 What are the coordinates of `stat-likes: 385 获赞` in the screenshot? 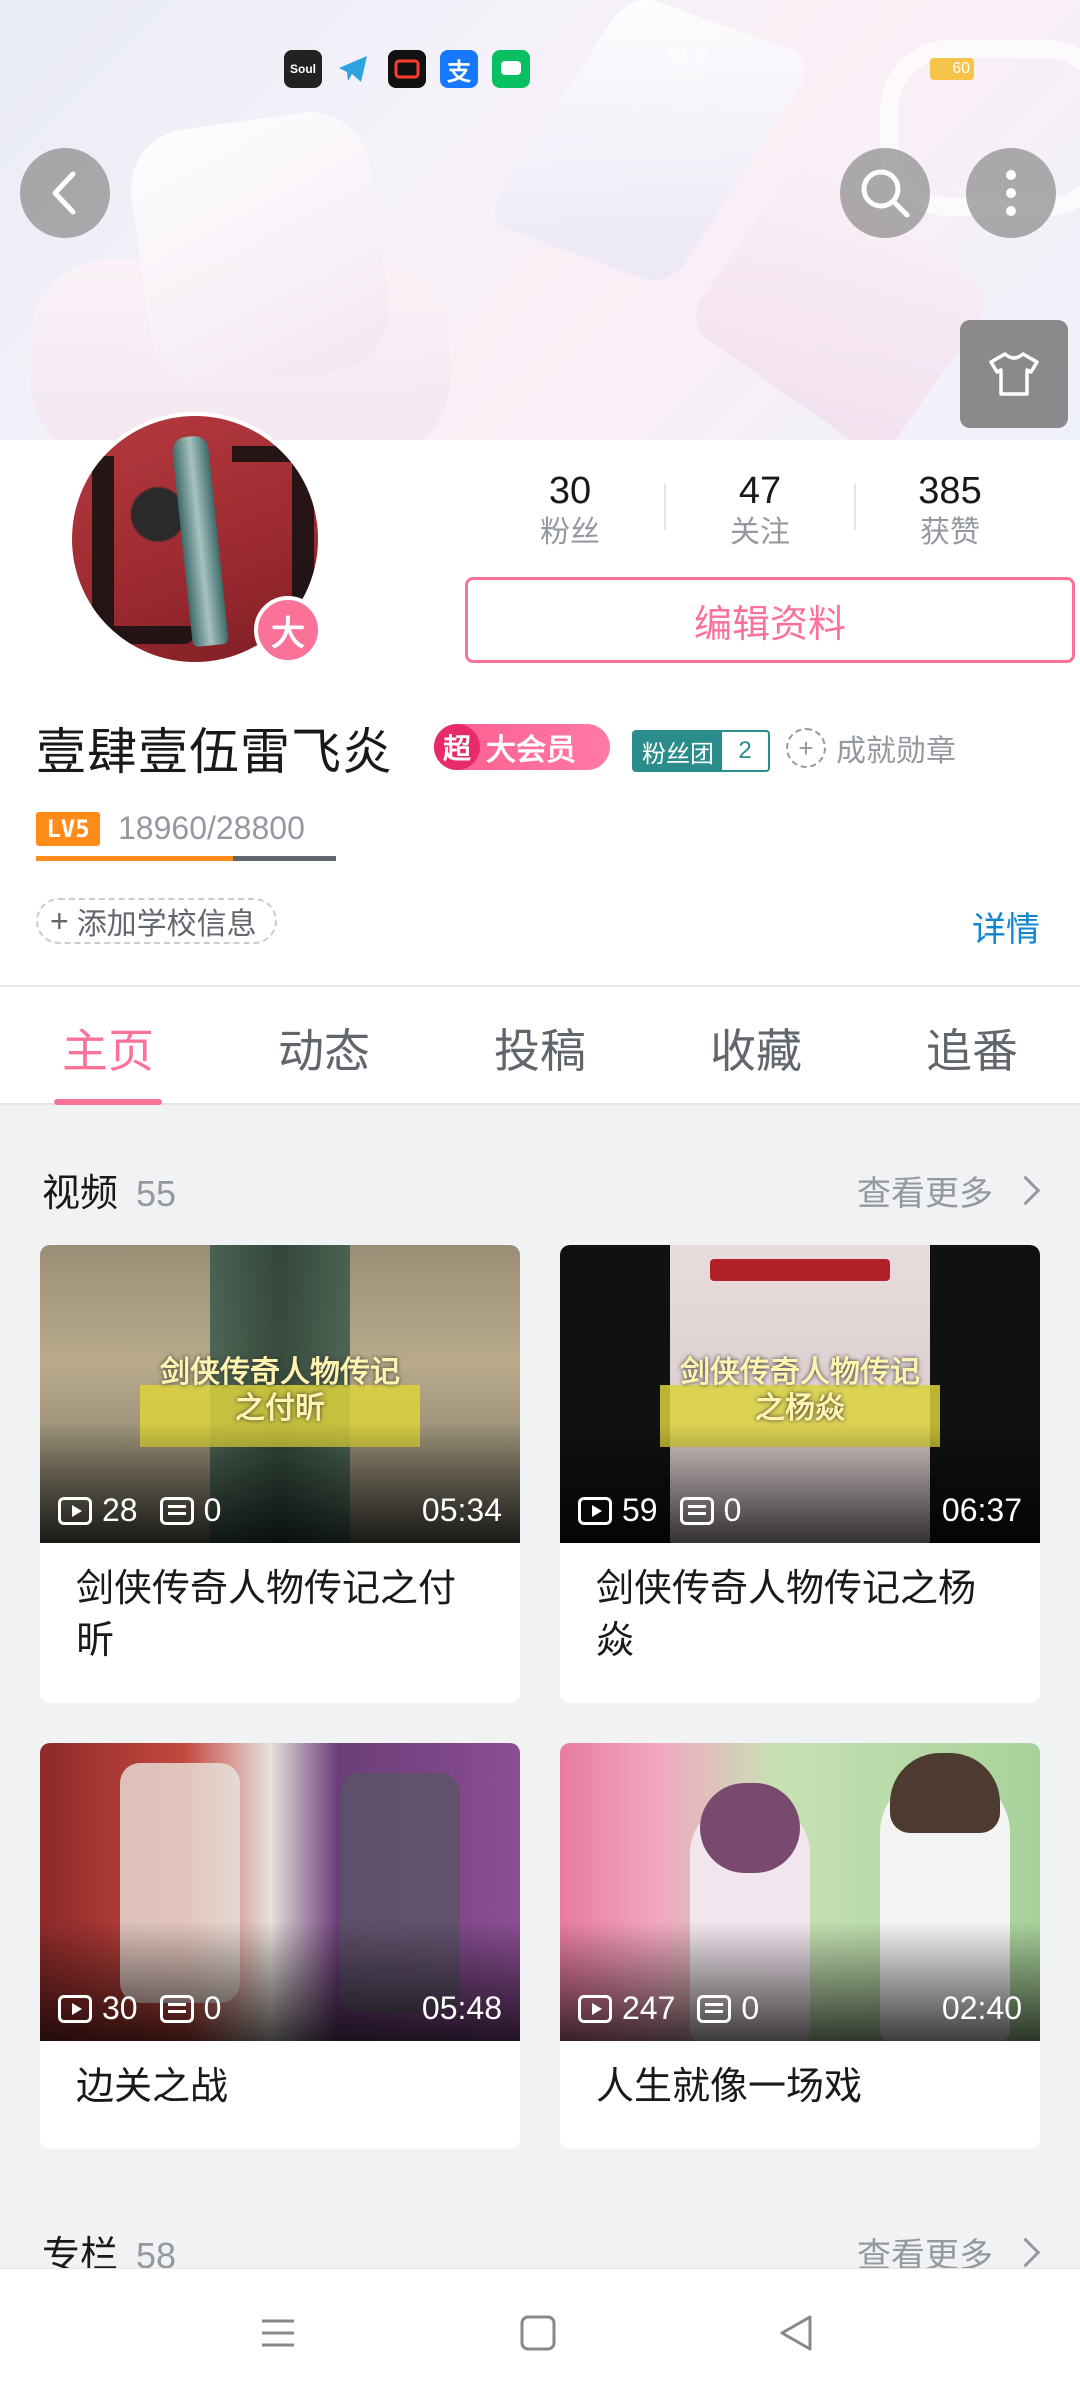 It's located at (950, 510).